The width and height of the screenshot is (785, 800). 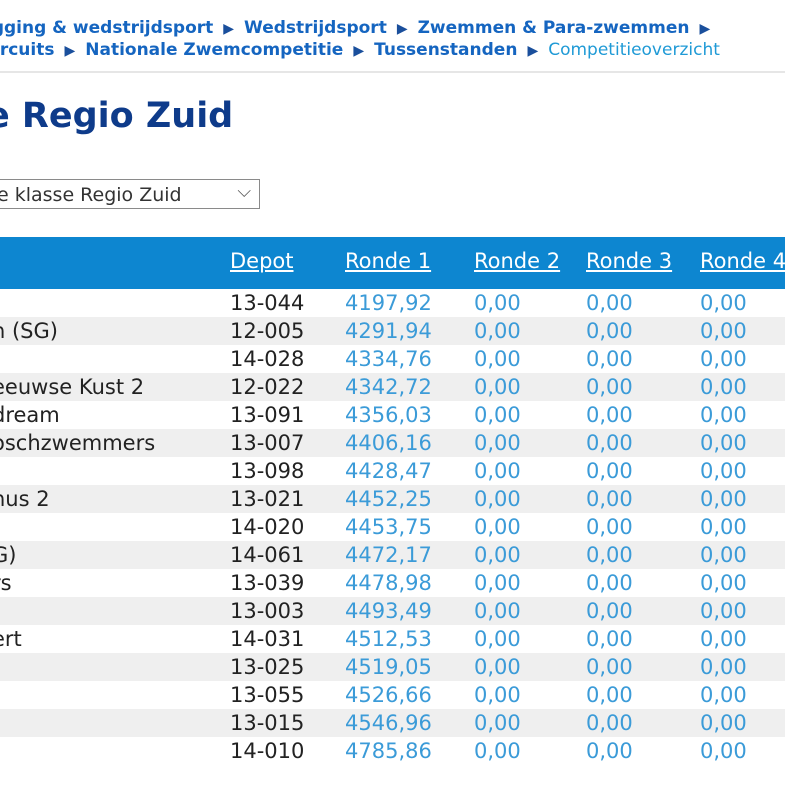 I want to click on breadcrumb-link: Tussenstanden, so click(x=445, y=50).